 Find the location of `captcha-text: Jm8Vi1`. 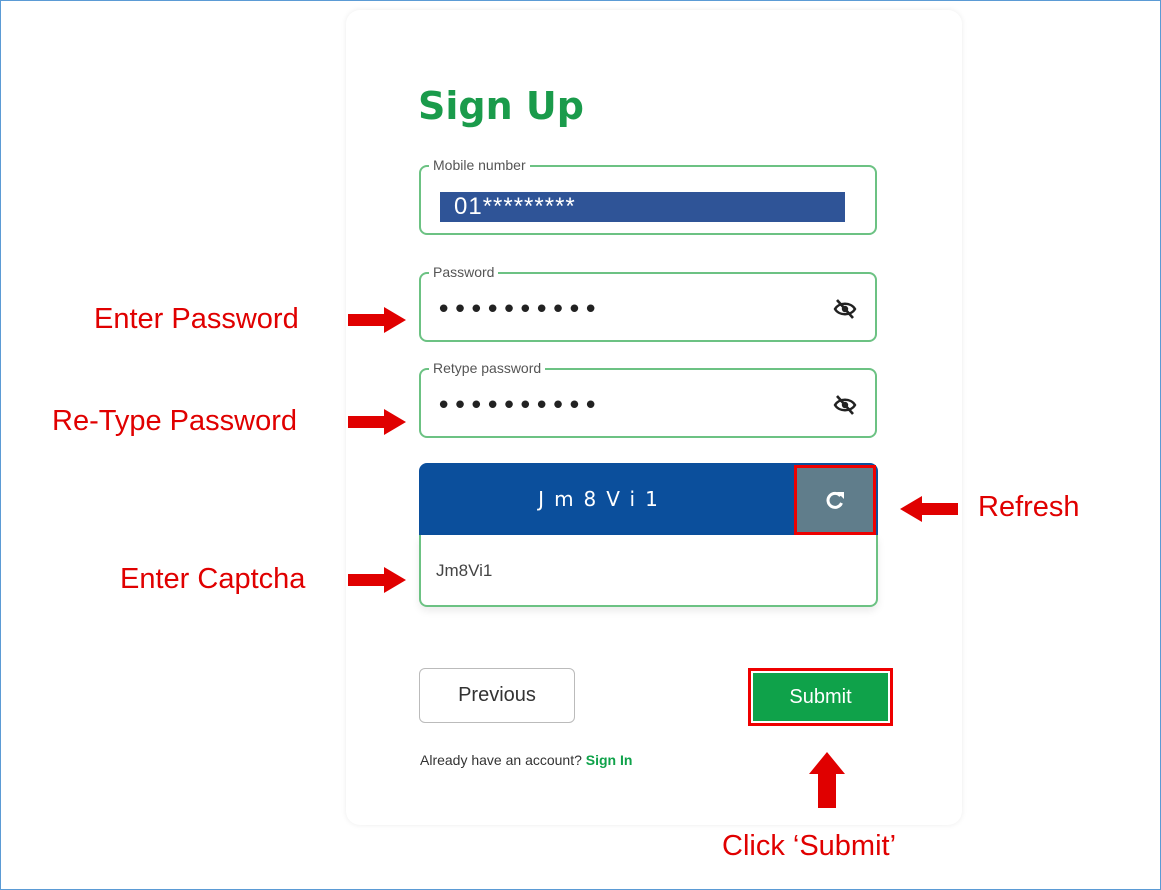

captcha-text: Jm8Vi1 is located at coordinates (603, 499).